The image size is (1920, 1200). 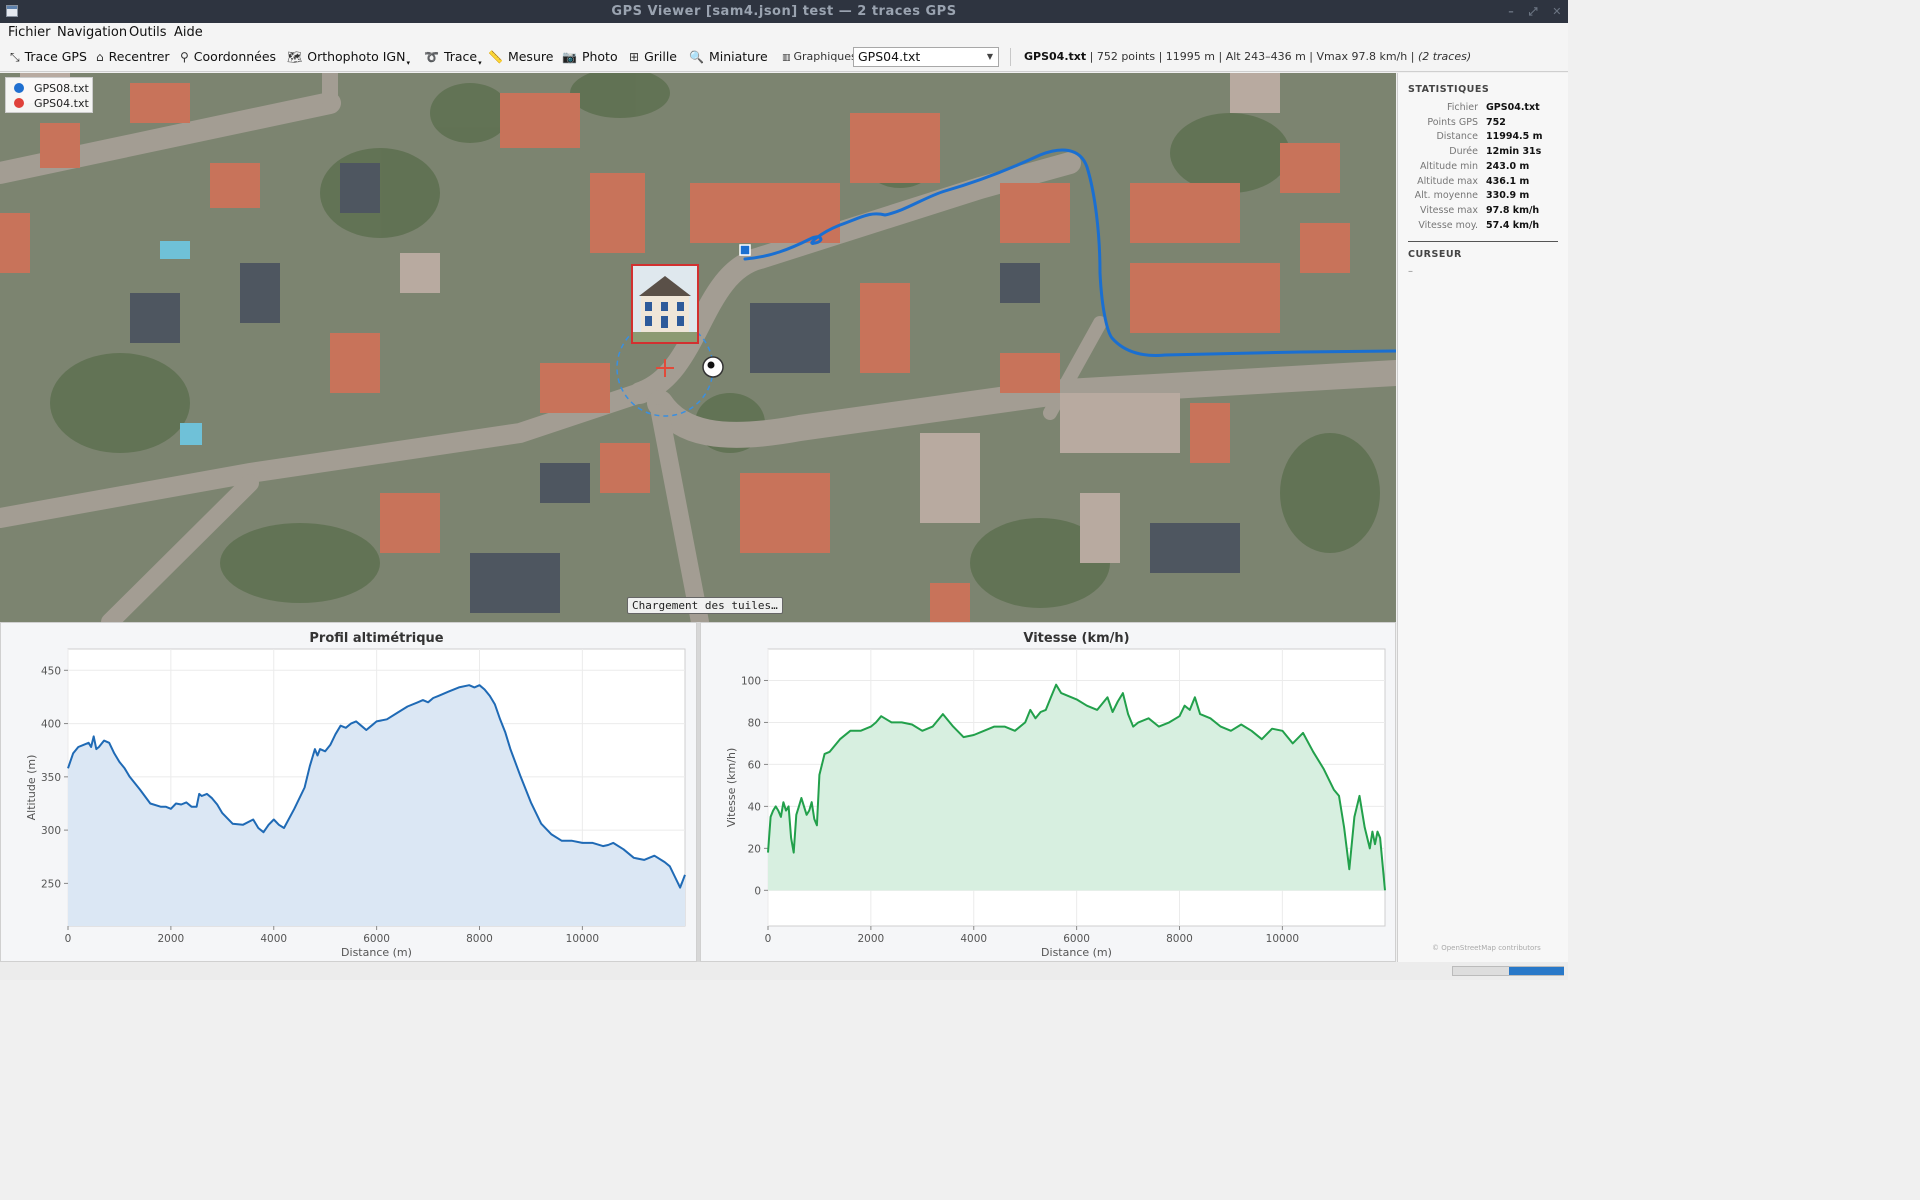 I want to click on legend-item-gps04: GPS04.txt, so click(x=51, y=103).